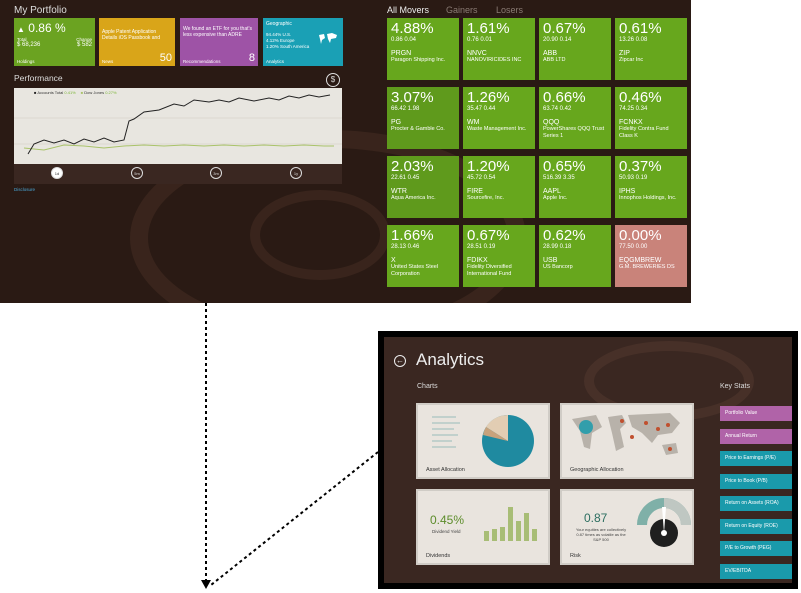  What do you see at coordinates (575, 49) in the screenshot?
I see `mover-tile: 0.67% 20.90 0.14 ABB ABB LTD` at bounding box center [575, 49].